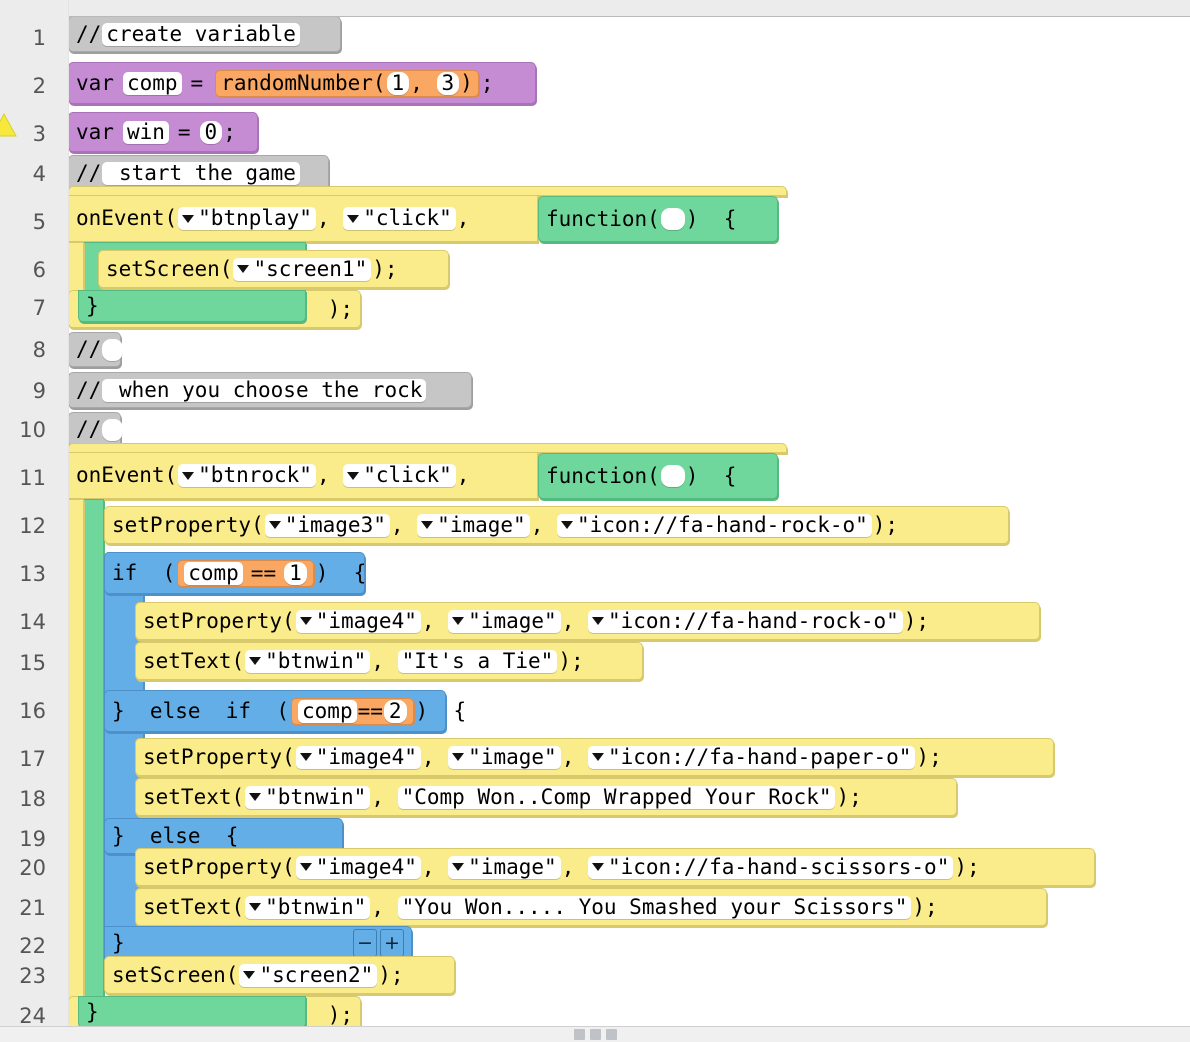 This screenshot has width=1190, height=1042. Describe the element at coordinates (263, 572) in the screenshot. I see `comparison-operator: ==` at that location.